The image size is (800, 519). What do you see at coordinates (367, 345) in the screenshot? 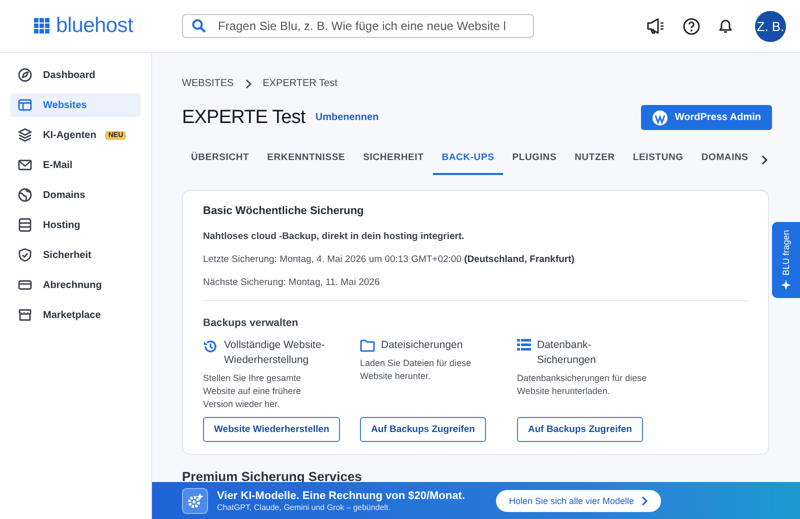
I see `folder-icon` at bounding box center [367, 345].